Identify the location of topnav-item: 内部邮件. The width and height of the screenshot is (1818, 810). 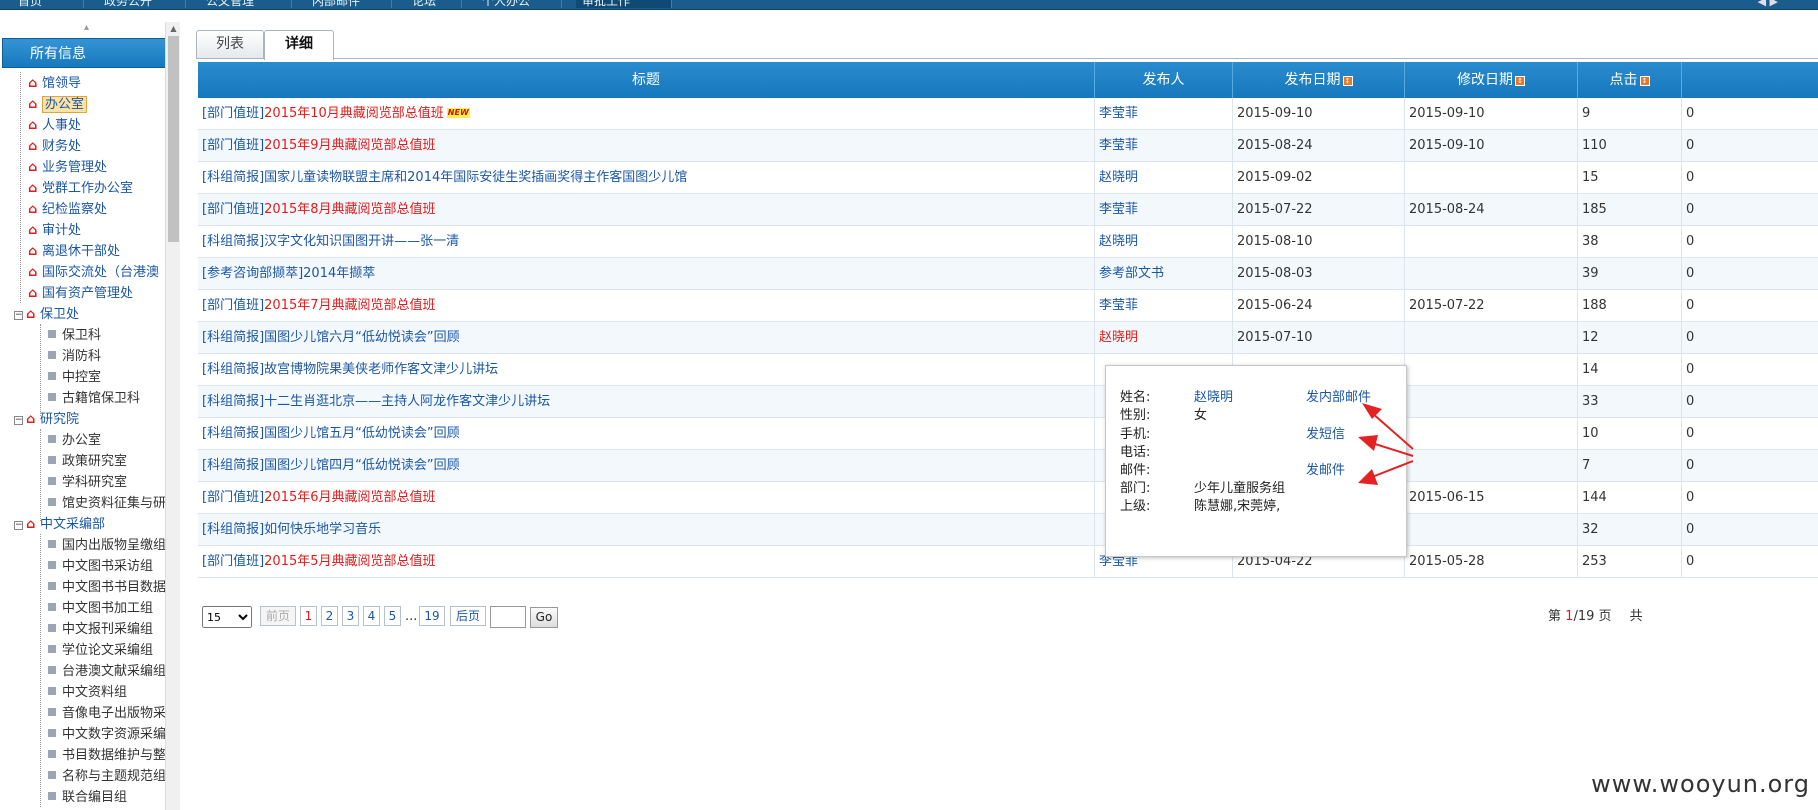
(349, 4).